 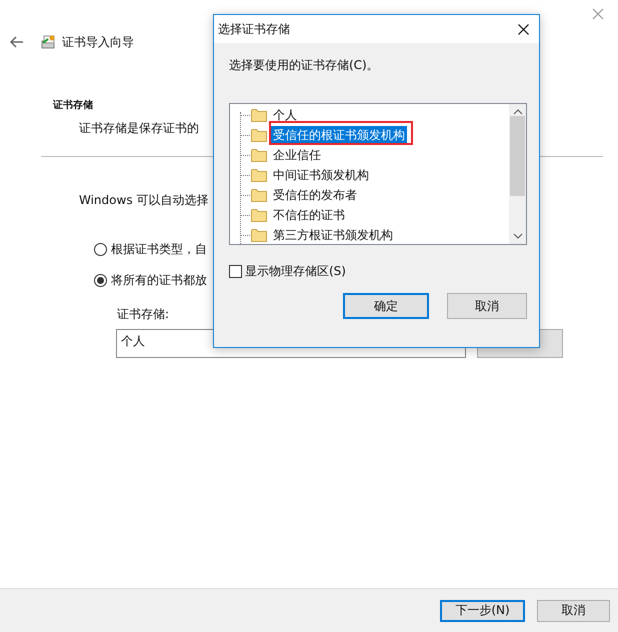 What do you see at coordinates (139, 128) in the screenshot?
I see `section-description: 证书存储是保存证书的` at bounding box center [139, 128].